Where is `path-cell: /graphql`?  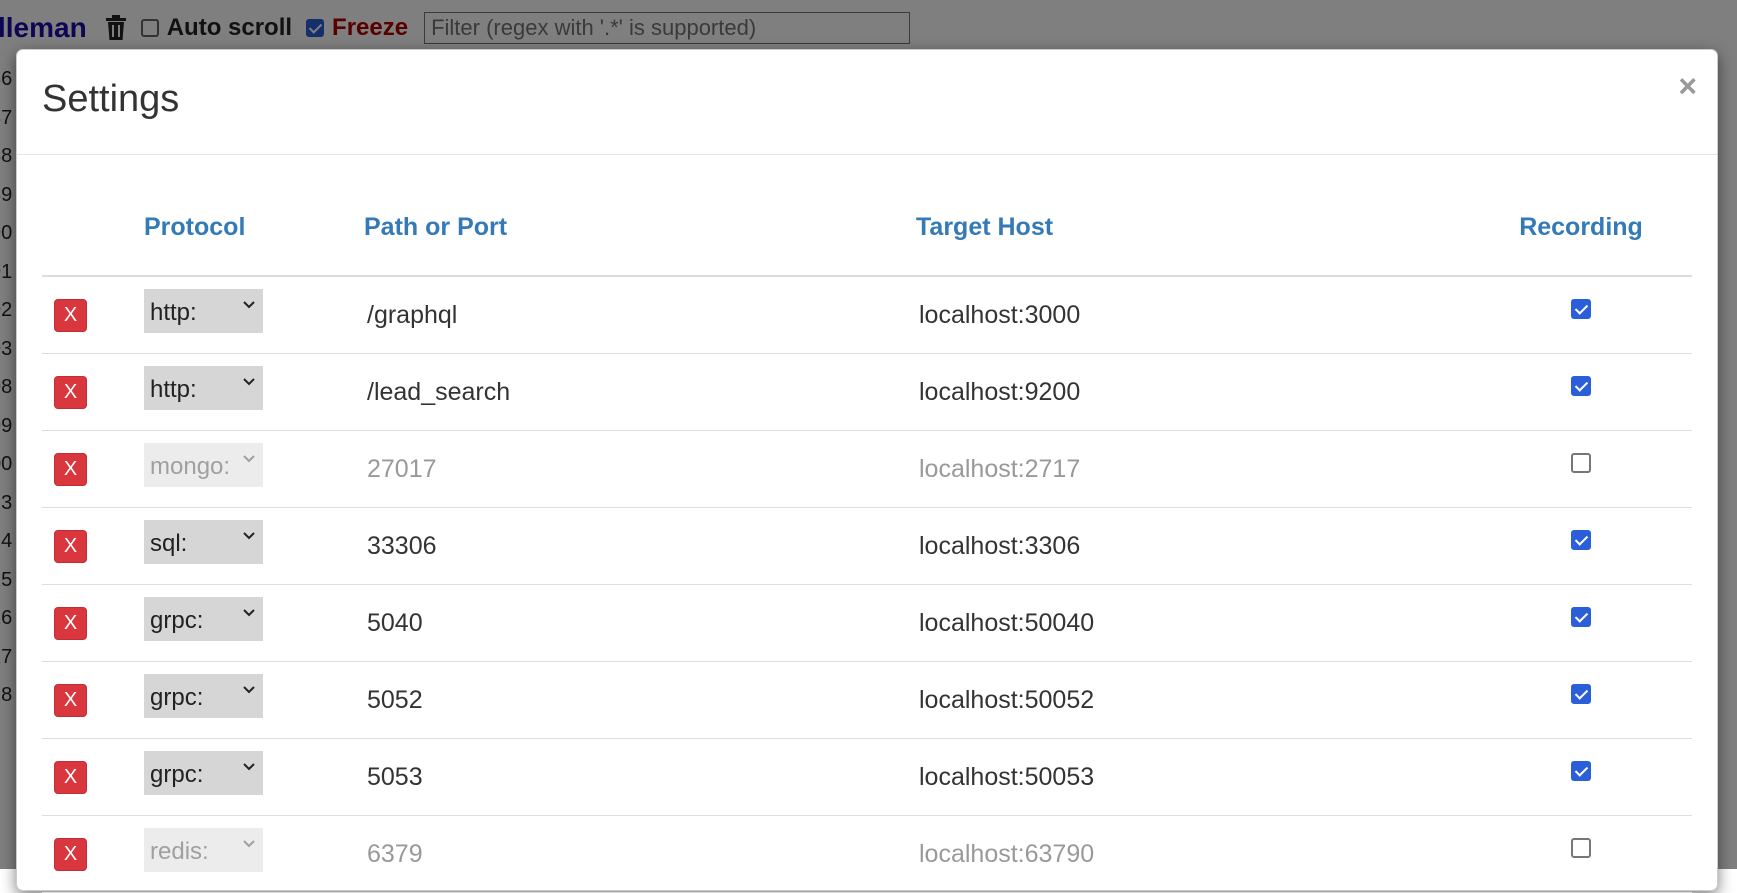 path-cell: /graphql is located at coordinates (640, 315).